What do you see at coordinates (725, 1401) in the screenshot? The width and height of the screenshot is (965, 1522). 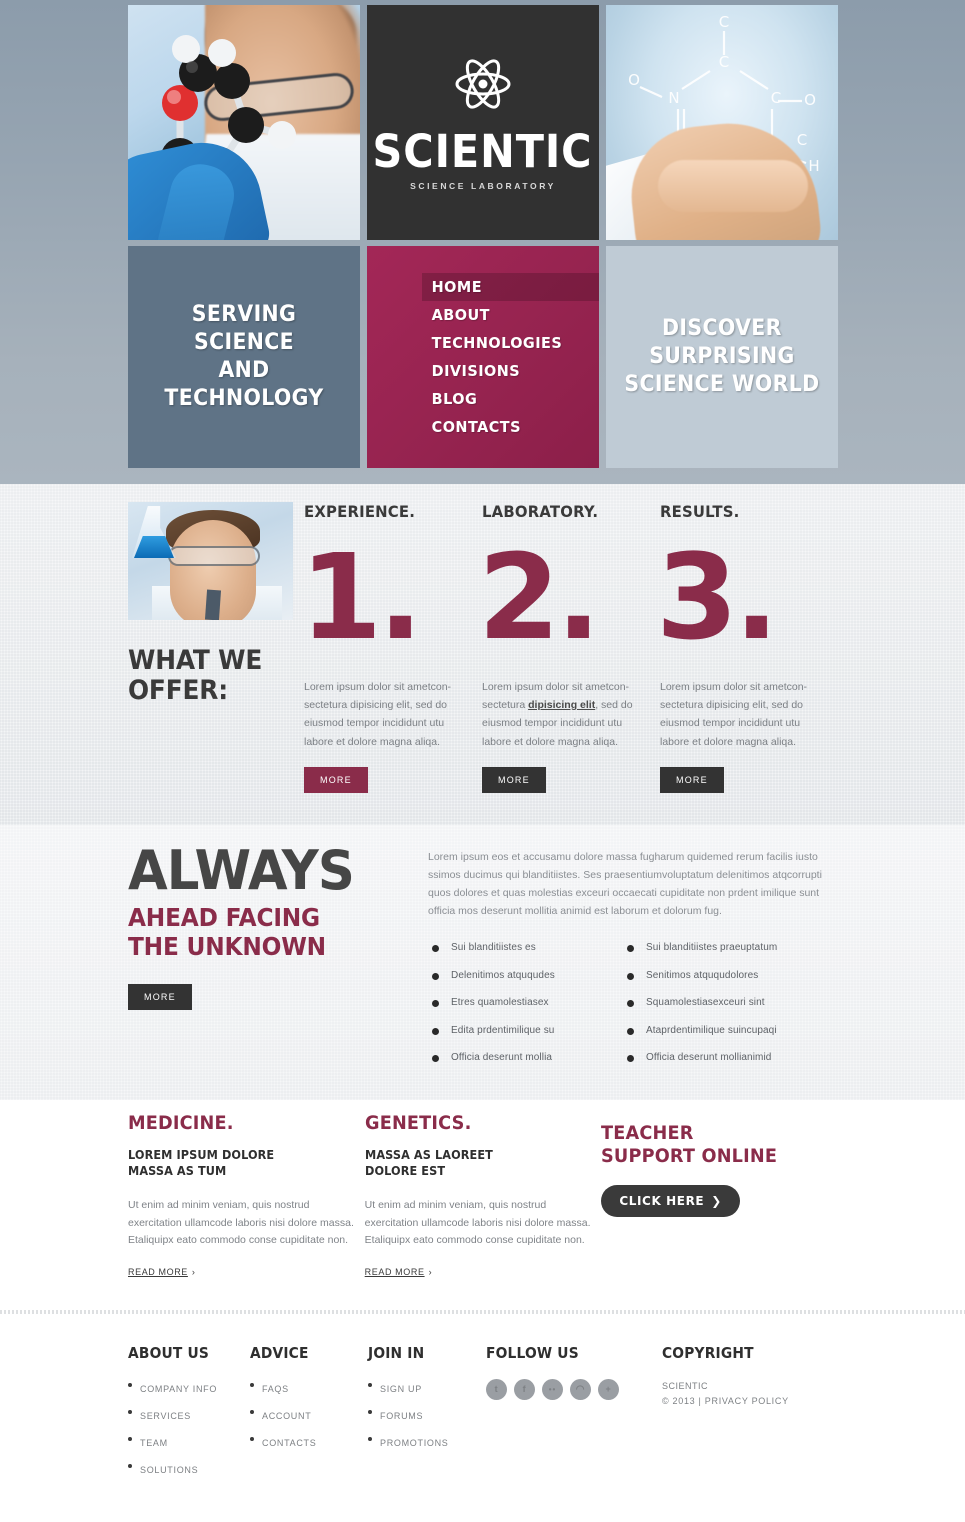 I see `privacy-policy-link: © 2013 | PRIVACY POLICY` at bounding box center [725, 1401].